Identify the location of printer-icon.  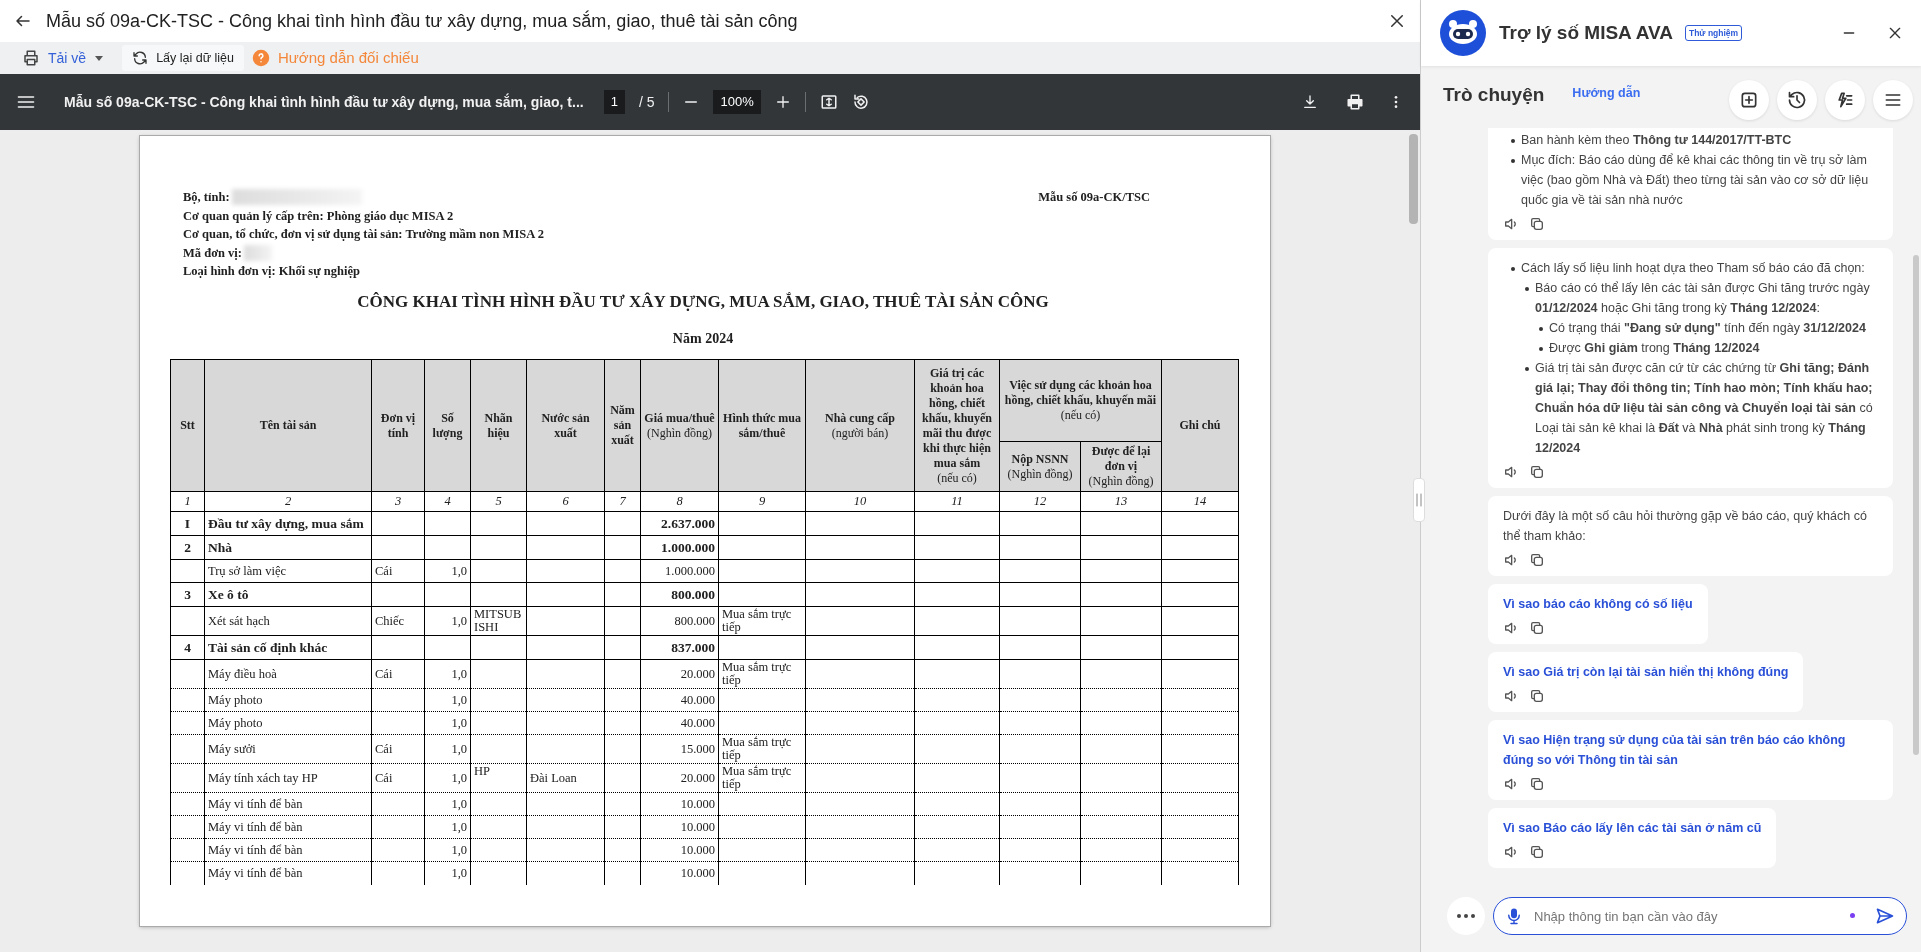
(31, 58).